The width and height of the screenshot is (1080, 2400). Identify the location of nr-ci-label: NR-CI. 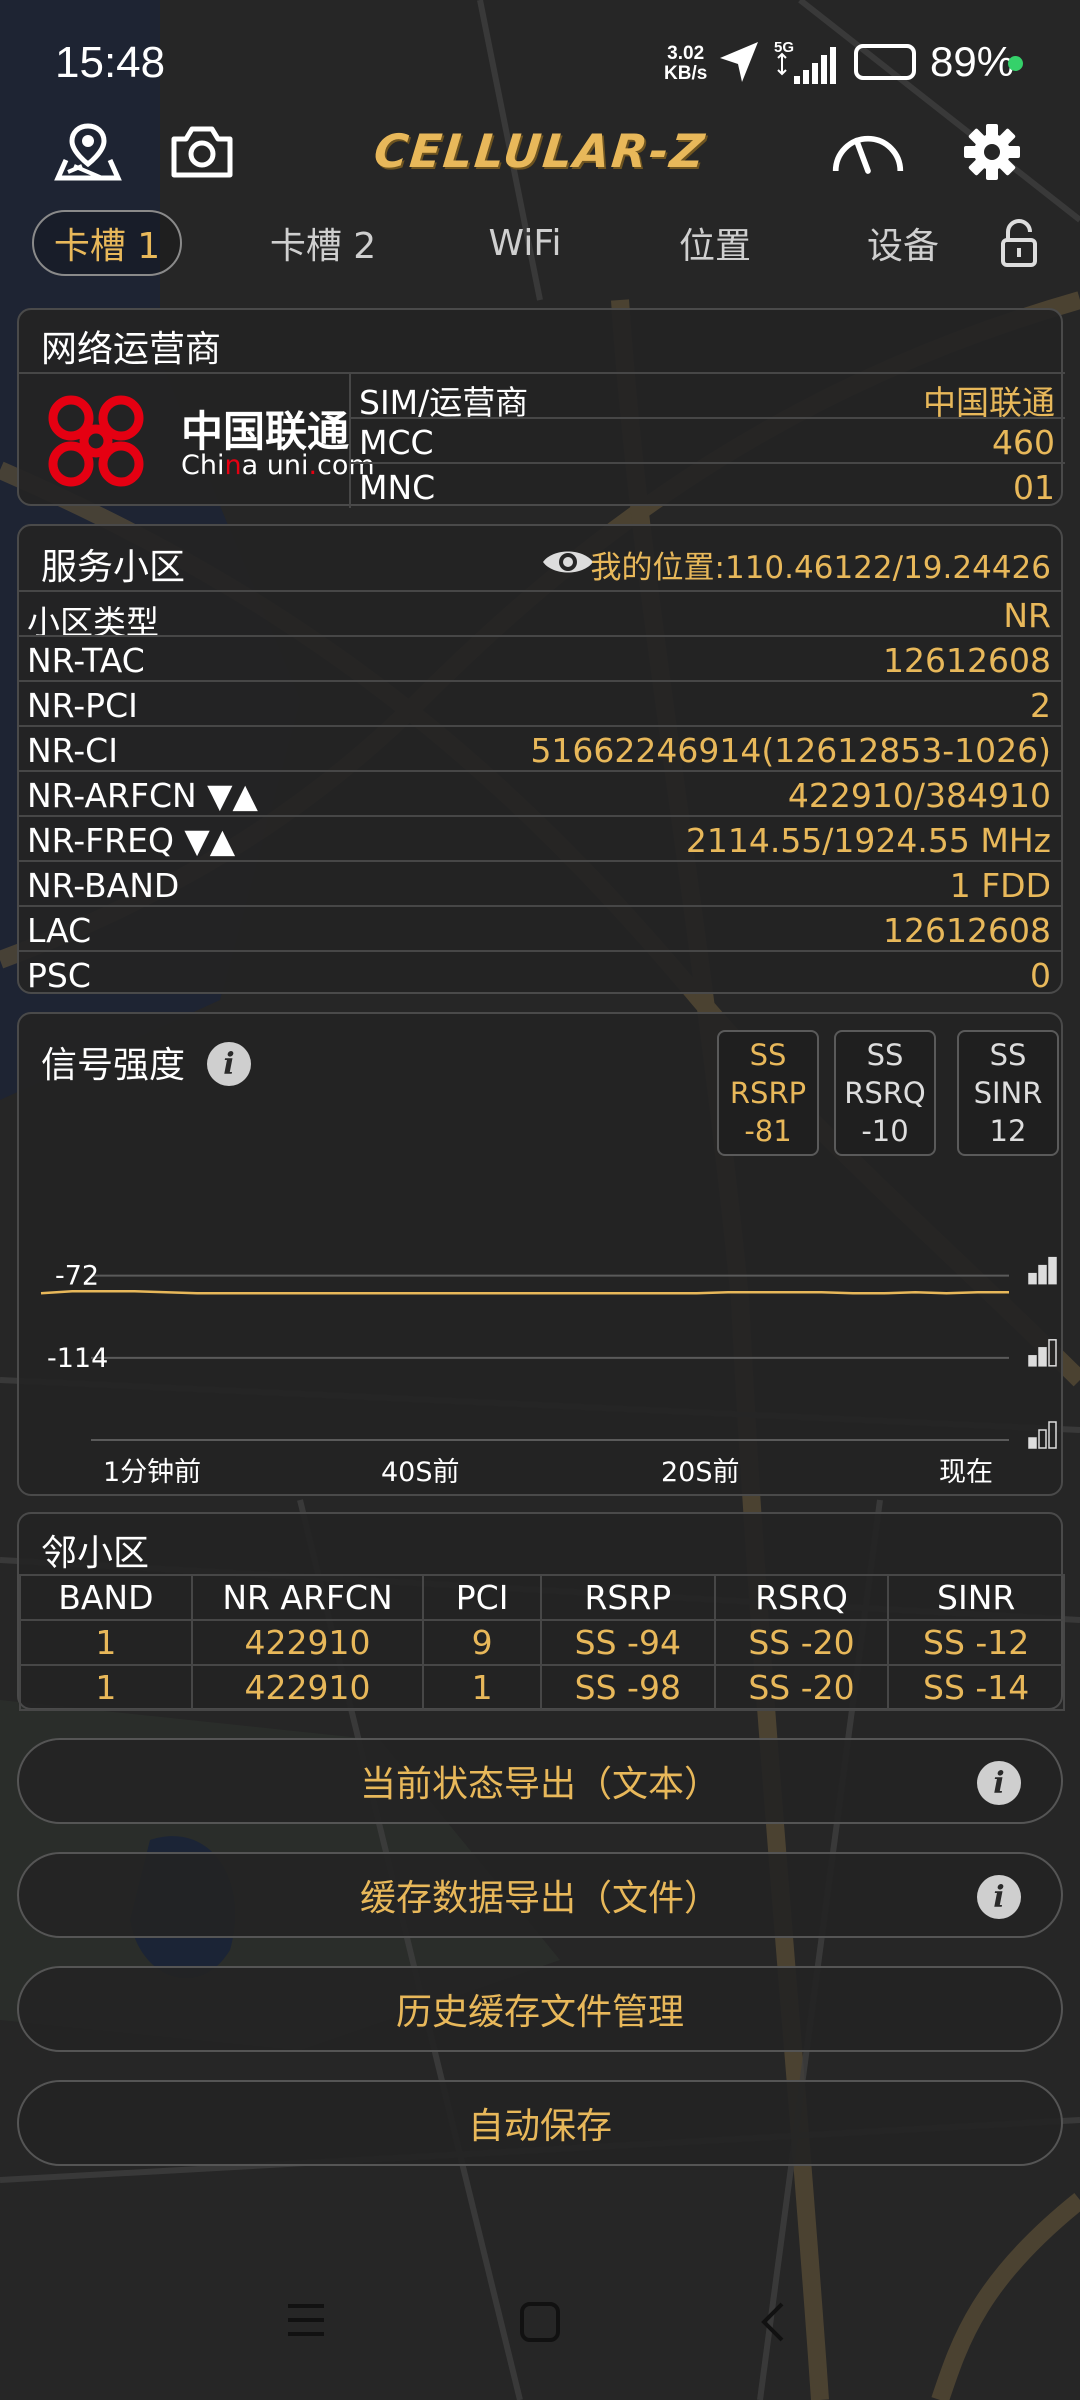
(72, 750).